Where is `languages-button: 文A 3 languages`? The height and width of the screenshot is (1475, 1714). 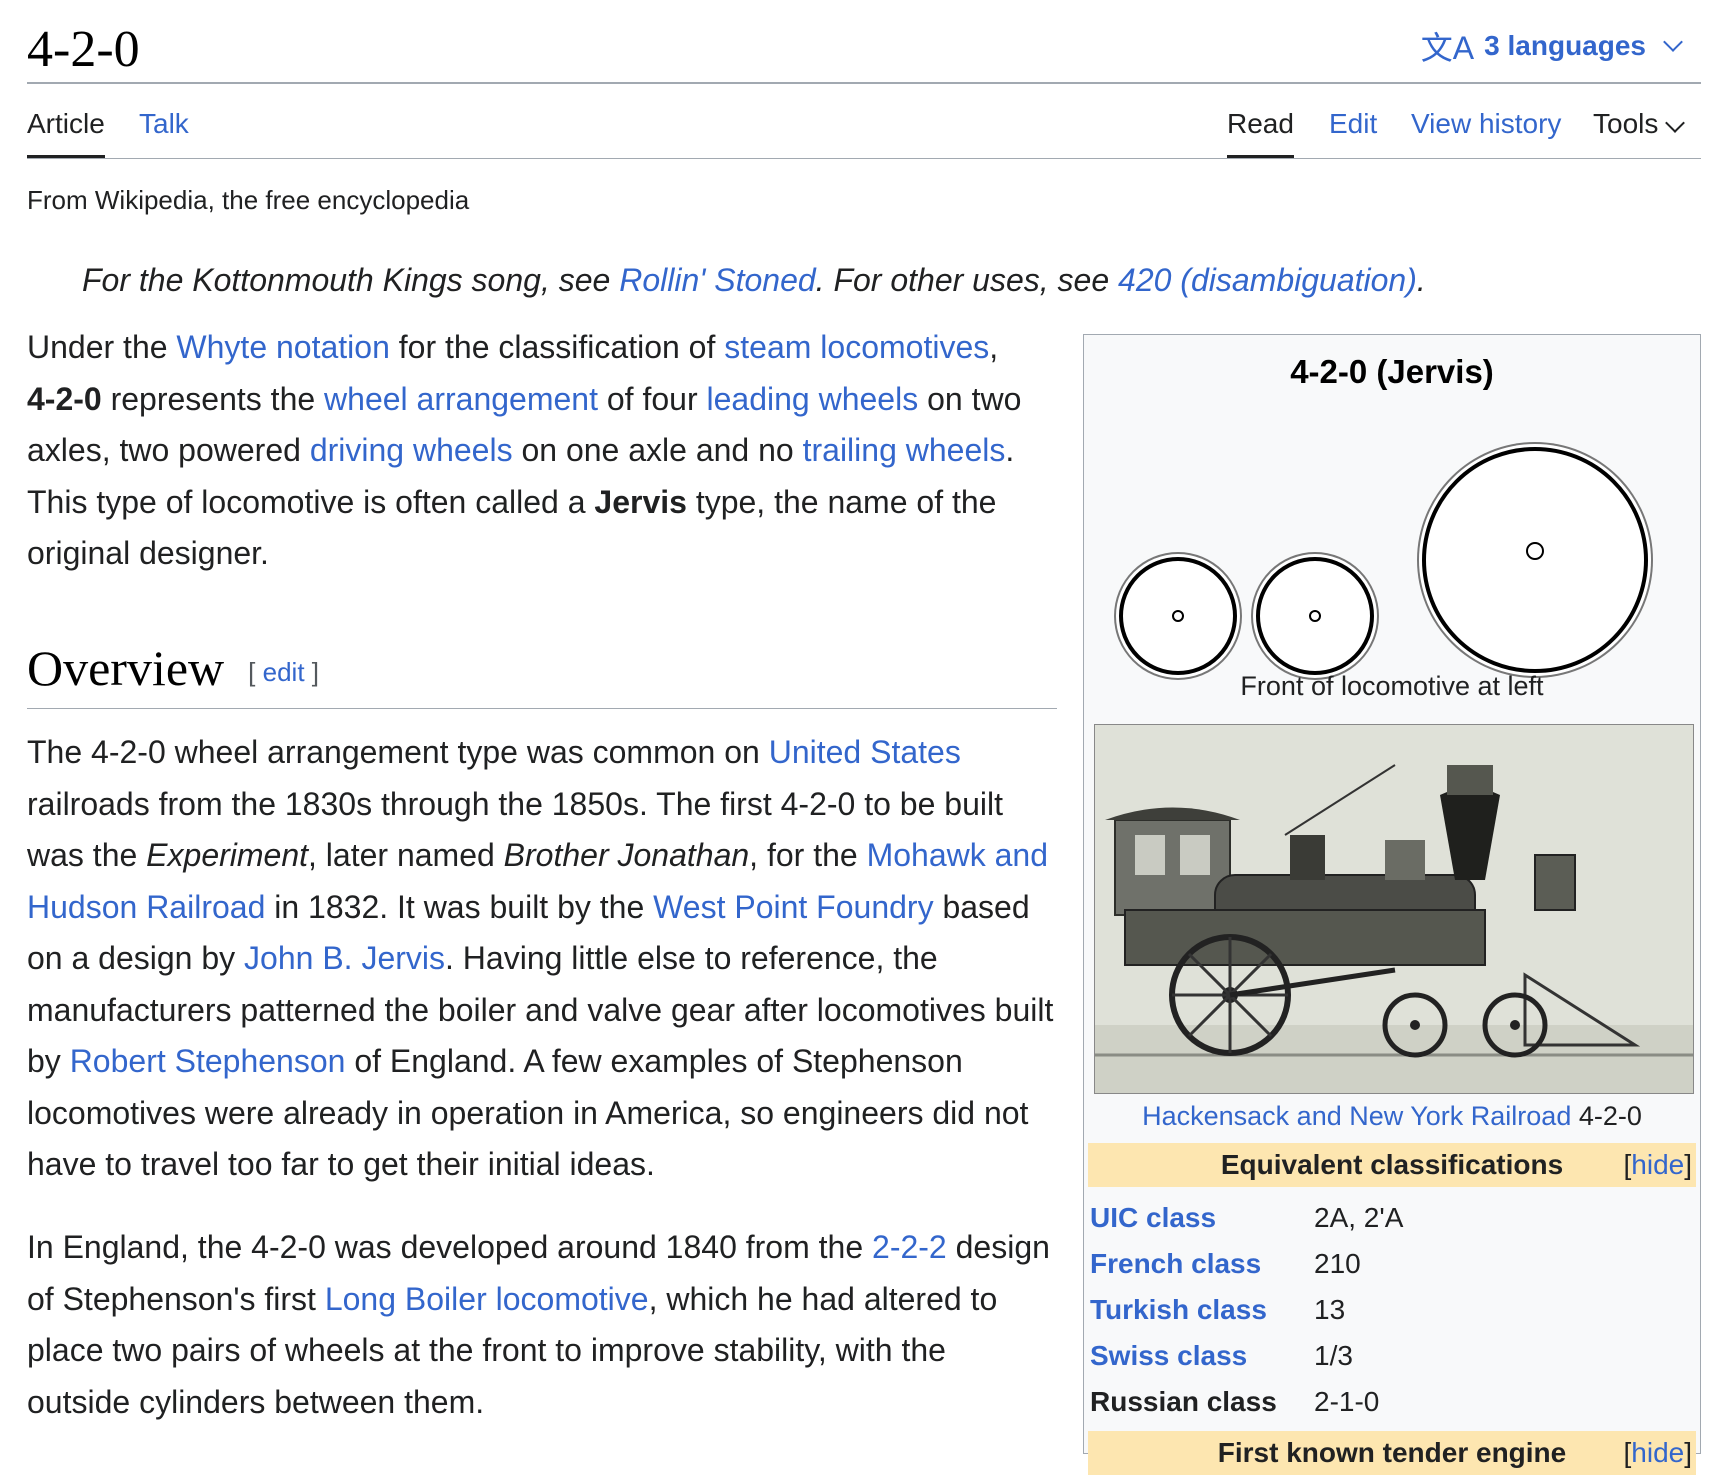 languages-button: 文A 3 languages is located at coordinates (1554, 46).